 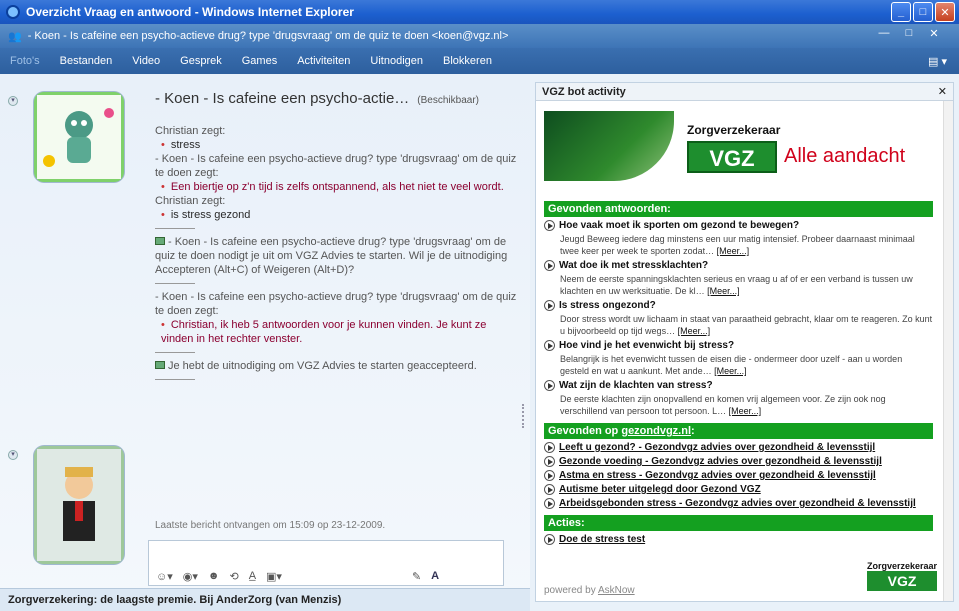 What do you see at coordinates (738, 209) in the screenshot?
I see `answers-header: Gevonden antwoorden:` at bounding box center [738, 209].